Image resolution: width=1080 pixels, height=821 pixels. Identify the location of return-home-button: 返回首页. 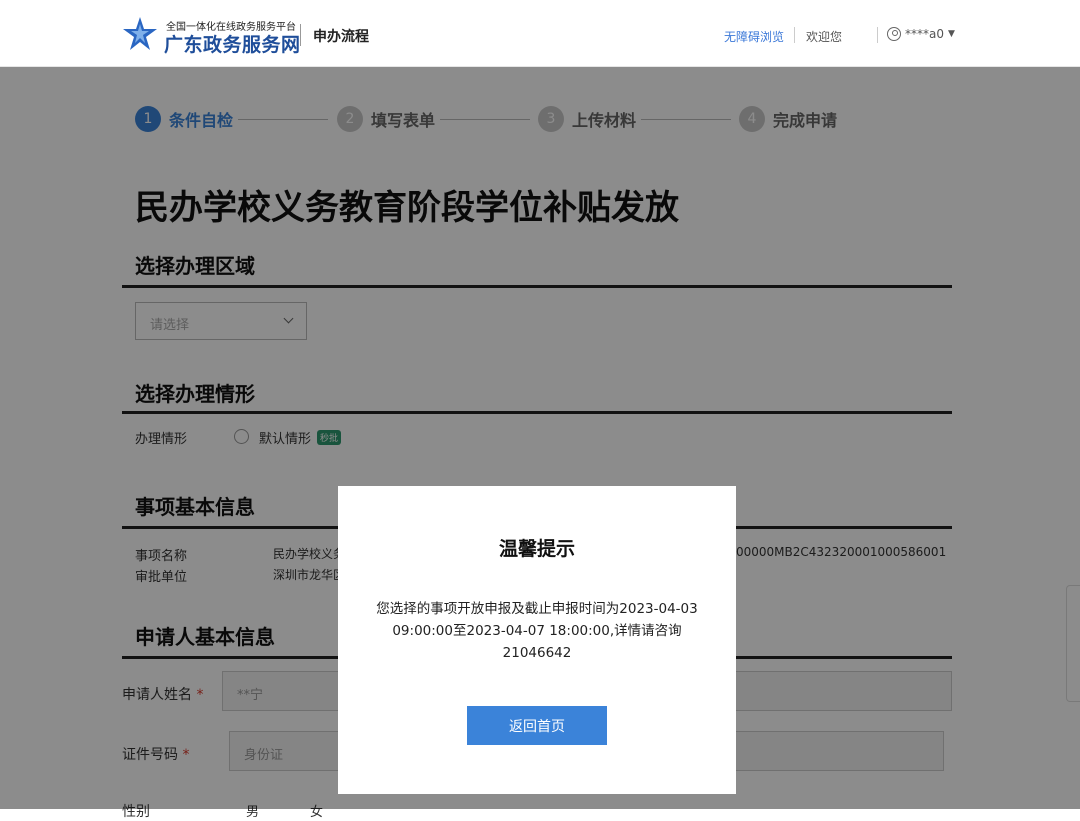
(537, 725).